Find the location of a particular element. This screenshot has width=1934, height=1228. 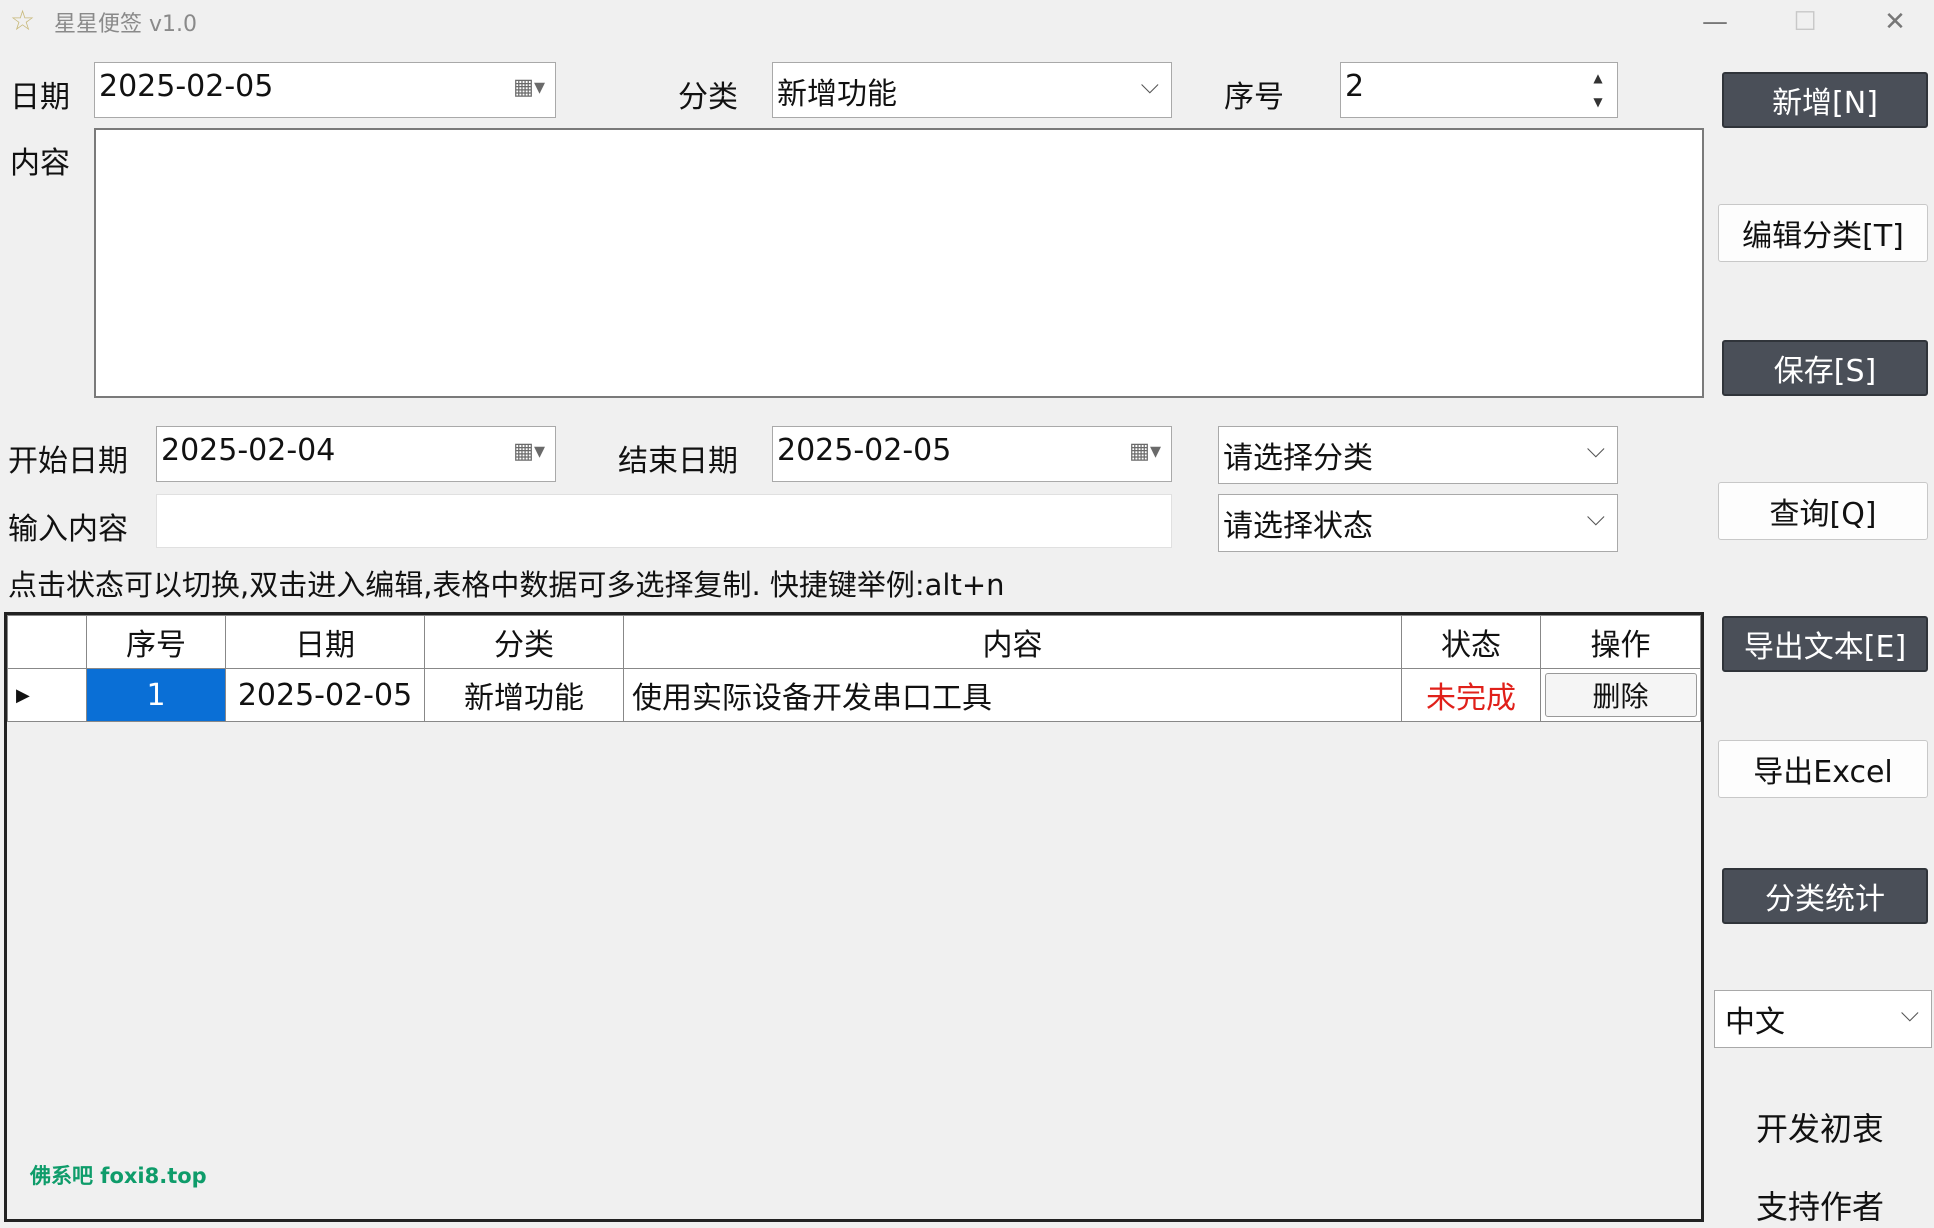

seq-label: 序号 is located at coordinates (1254, 97).